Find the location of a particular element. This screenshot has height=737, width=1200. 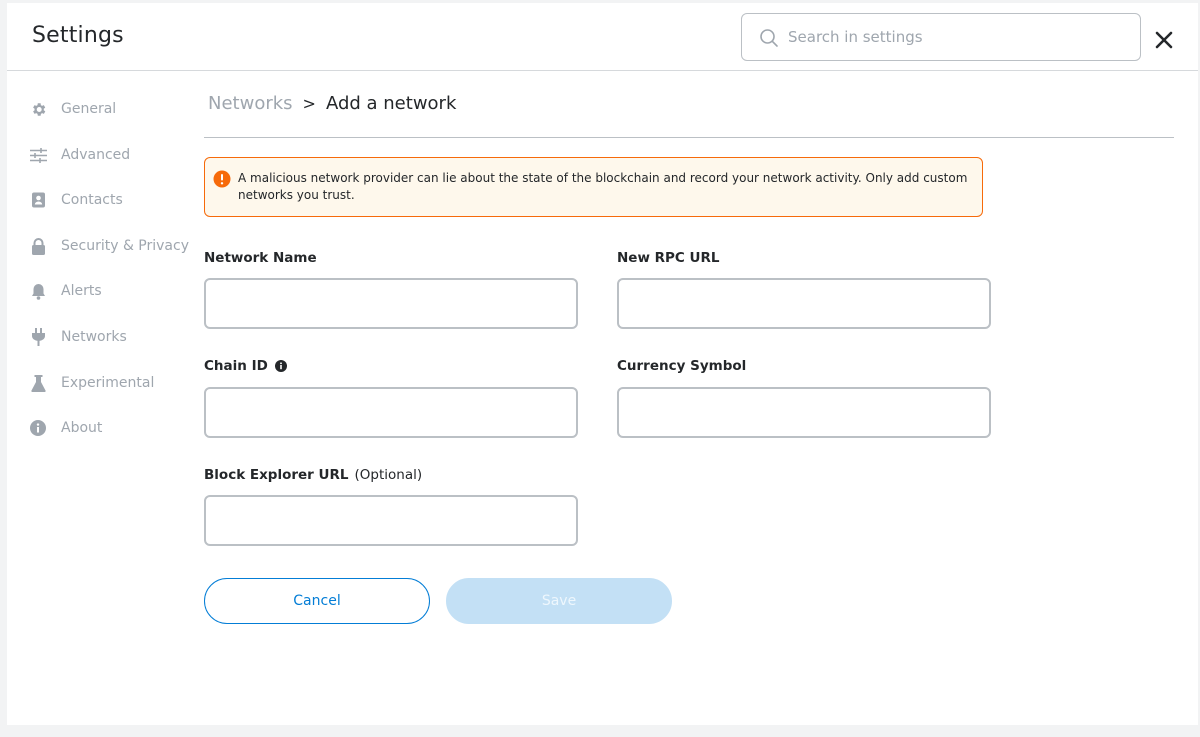

chain-id-input is located at coordinates (391, 412).